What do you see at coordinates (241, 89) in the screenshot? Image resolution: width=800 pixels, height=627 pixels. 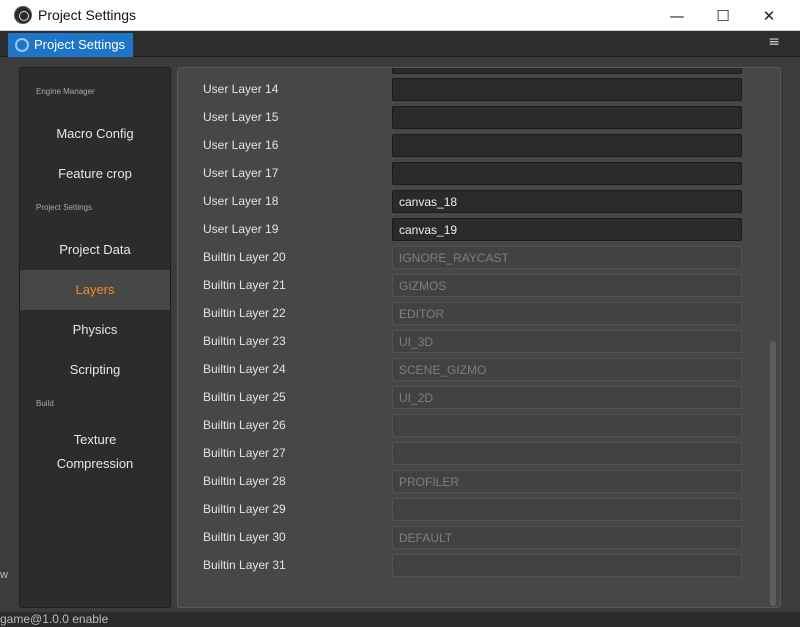 I see `layer-label: User Layer 14` at bounding box center [241, 89].